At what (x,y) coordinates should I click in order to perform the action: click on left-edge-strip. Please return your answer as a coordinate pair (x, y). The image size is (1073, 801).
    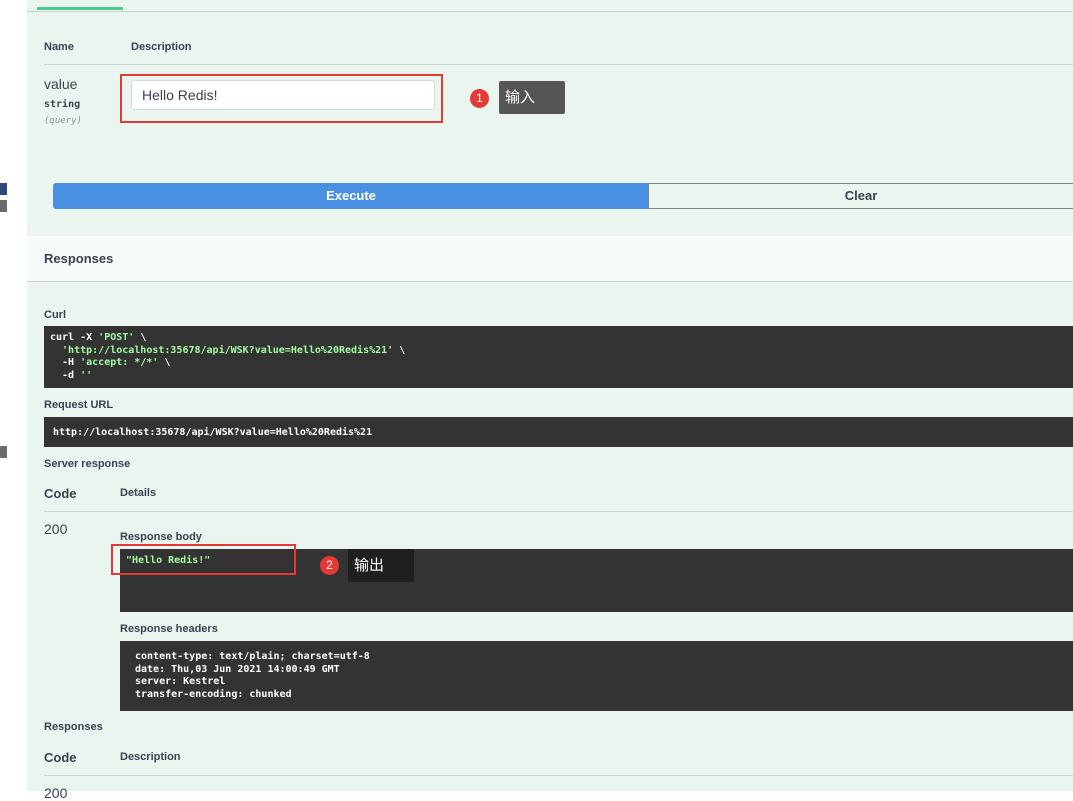
    Looking at the image, I should click on (14, 395).